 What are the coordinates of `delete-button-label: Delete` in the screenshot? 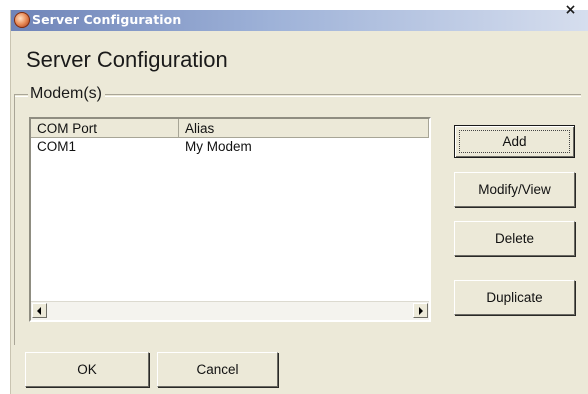 It's located at (514, 238).